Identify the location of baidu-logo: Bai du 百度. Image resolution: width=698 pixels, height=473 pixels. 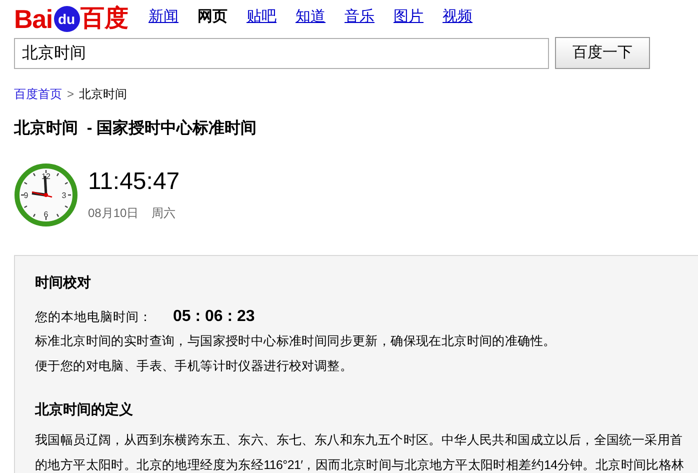
(71, 19).